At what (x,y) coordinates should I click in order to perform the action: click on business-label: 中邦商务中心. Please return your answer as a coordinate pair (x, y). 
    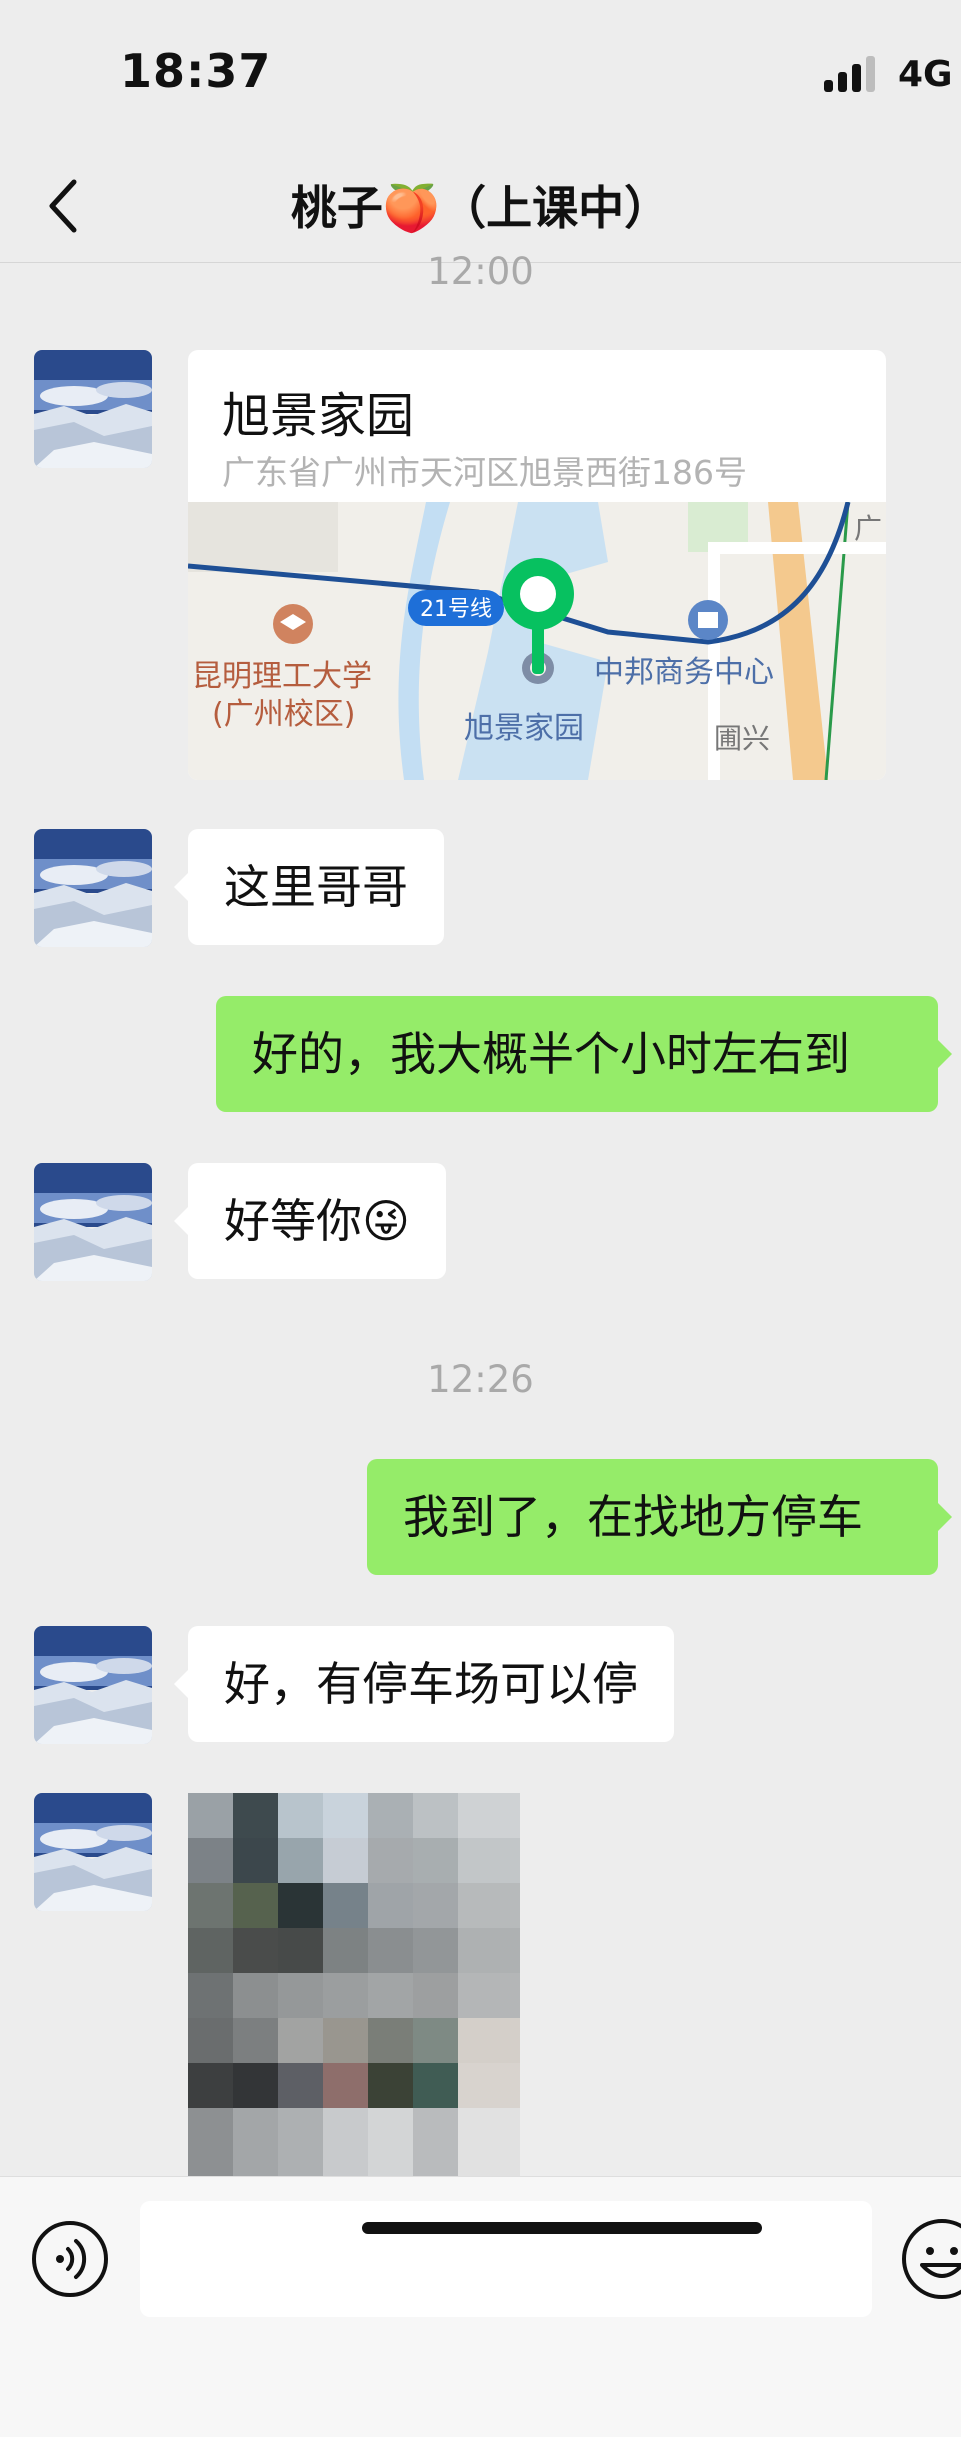
    Looking at the image, I should click on (684, 672).